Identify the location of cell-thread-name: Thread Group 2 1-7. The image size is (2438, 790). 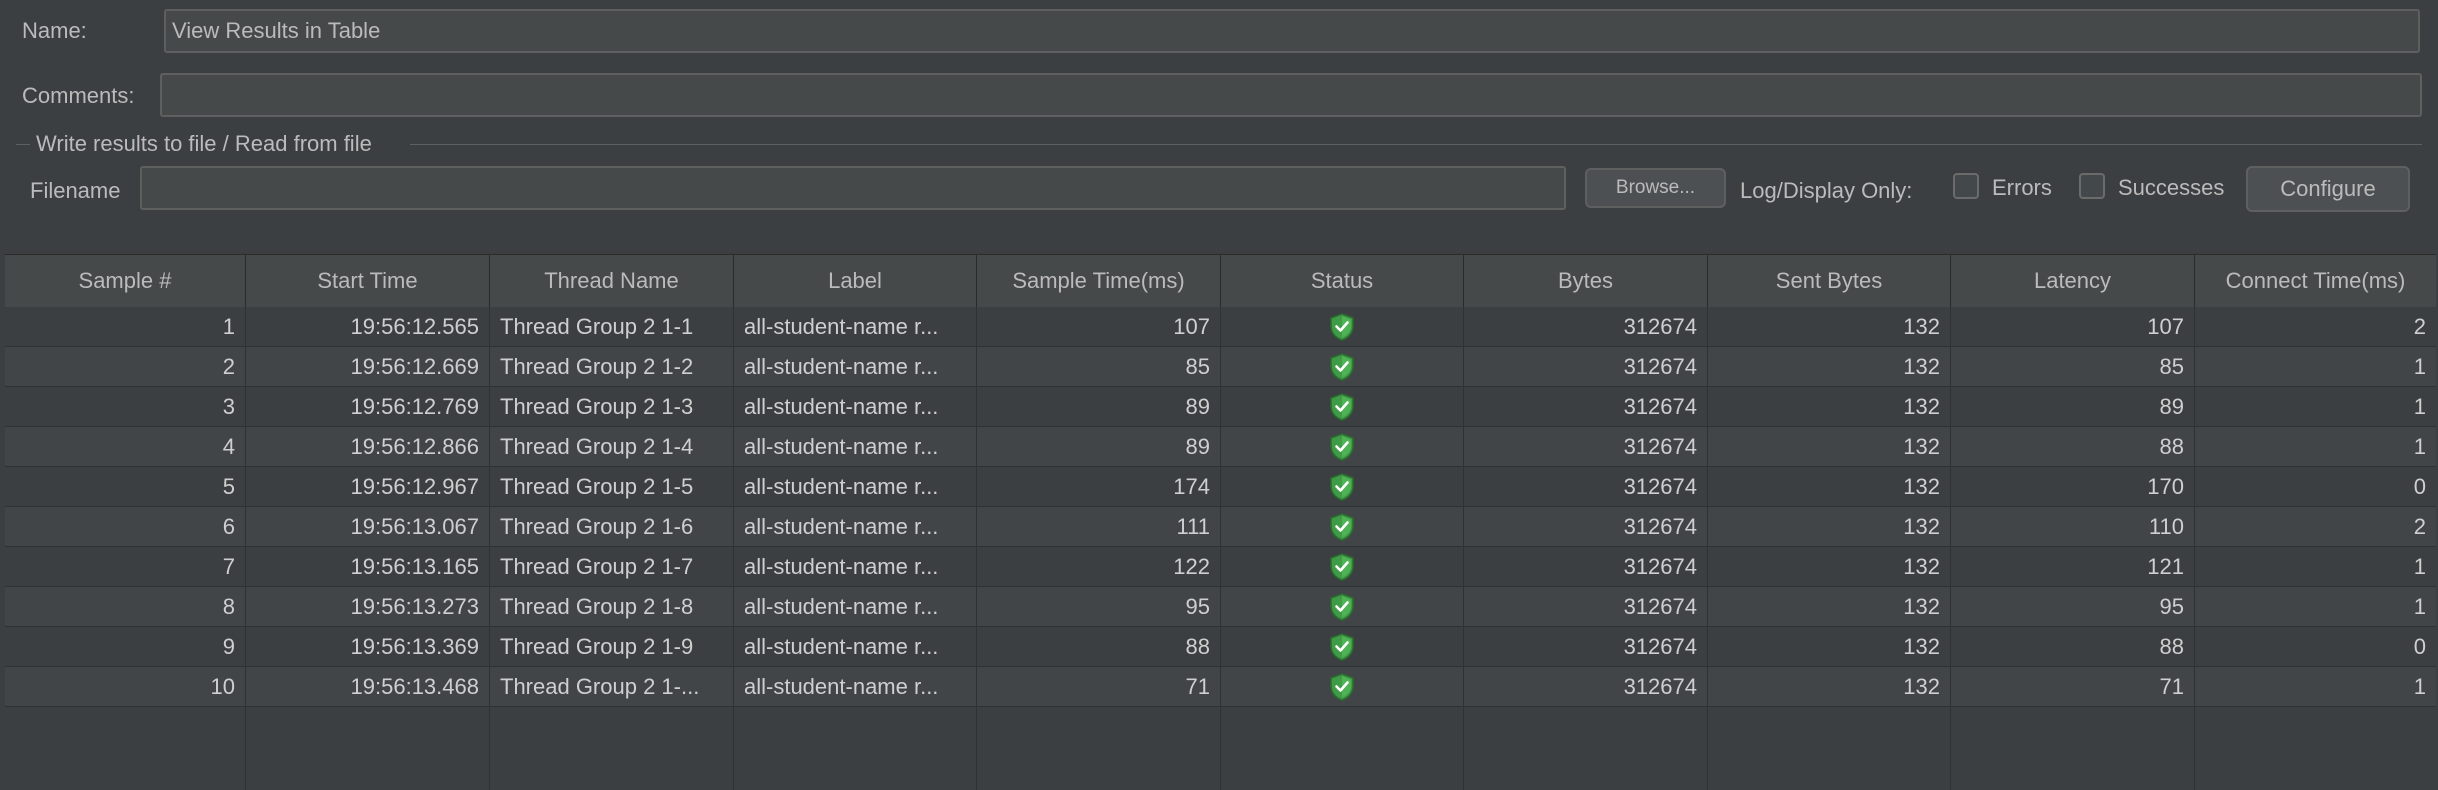
(612, 566).